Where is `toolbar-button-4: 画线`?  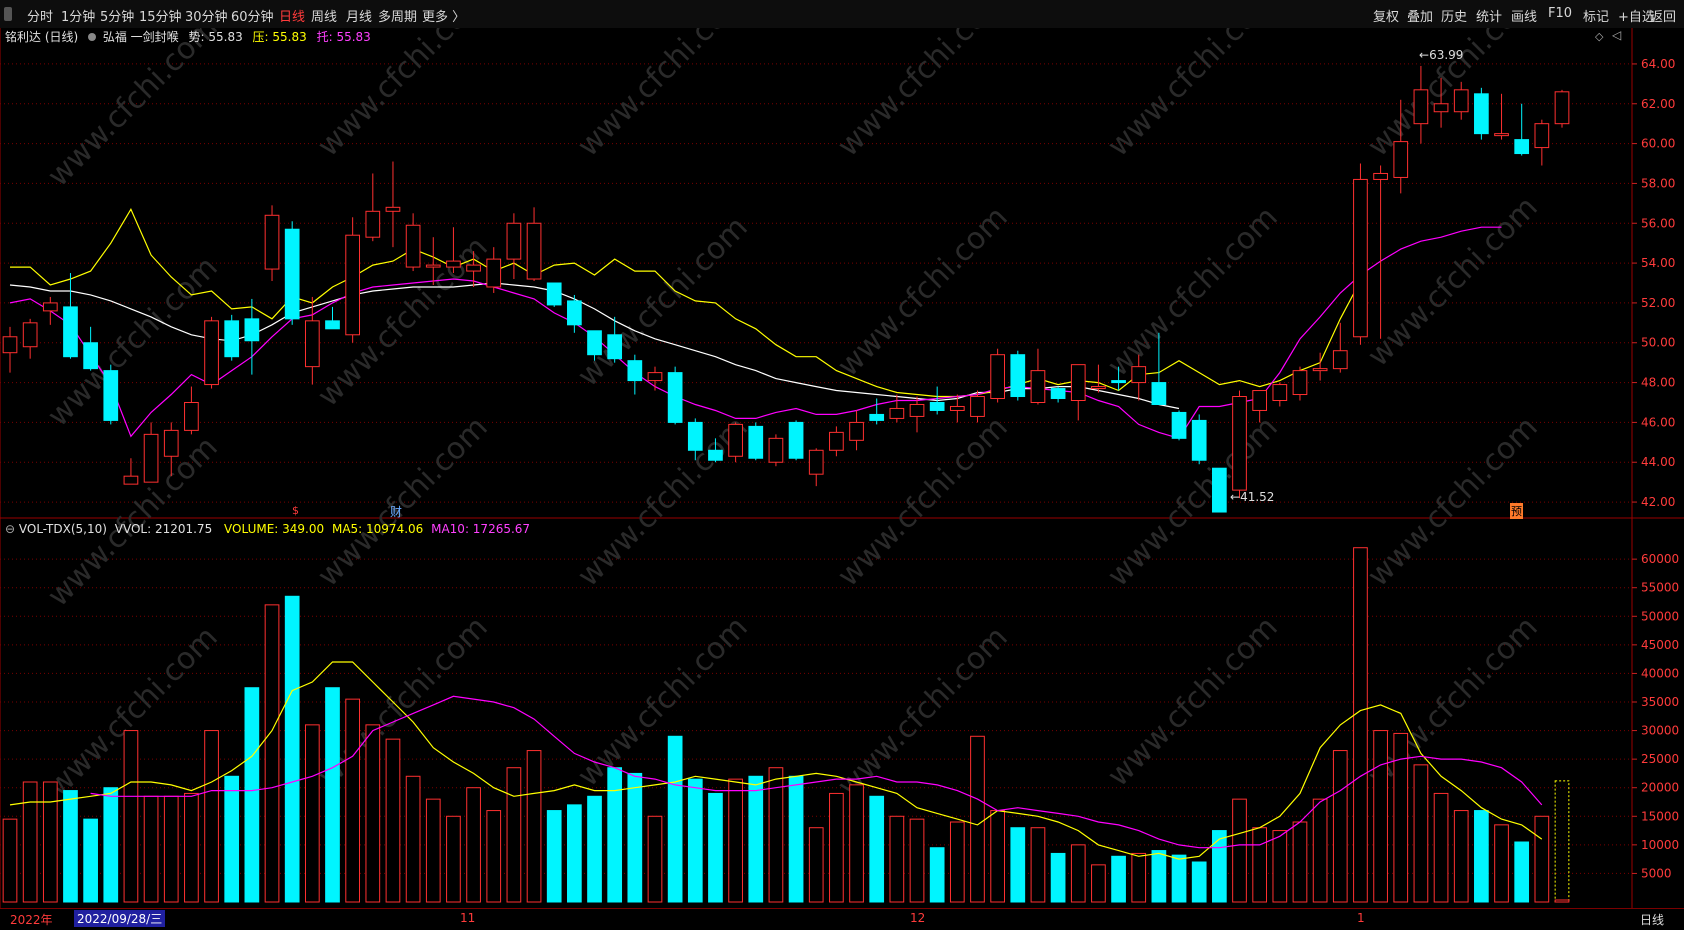 toolbar-button-4: 画线 is located at coordinates (1524, 15).